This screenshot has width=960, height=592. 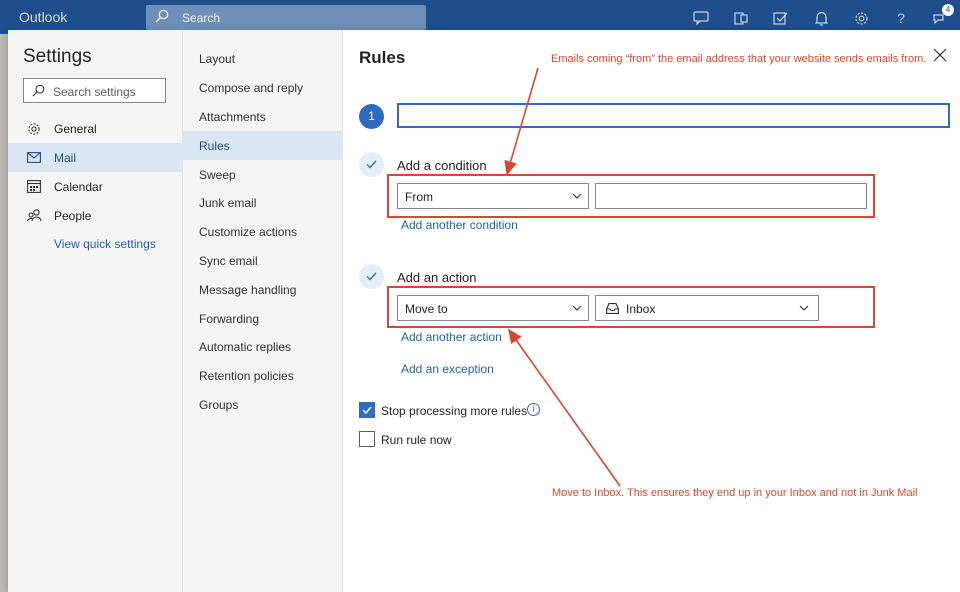 What do you see at coordinates (631, 196) in the screenshot?
I see `condition-highlight-box` at bounding box center [631, 196].